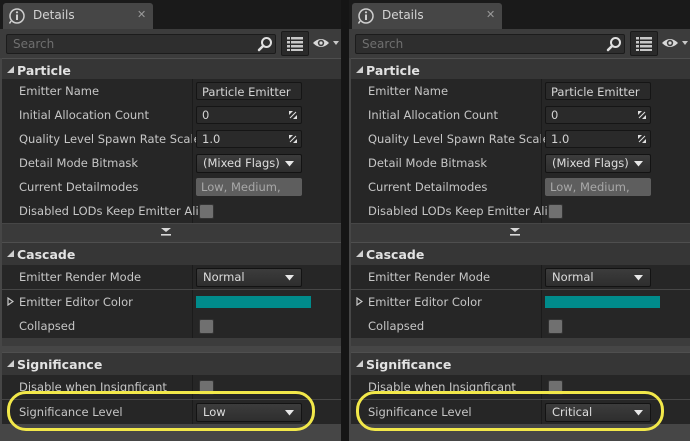 The image size is (690, 441). What do you see at coordinates (520, 139) in the screenshot?
I see `row-quality-level-spawn-rate-scale: Quality Level Spawn Rate Scale 1.0` at bounding box center [520, 139].